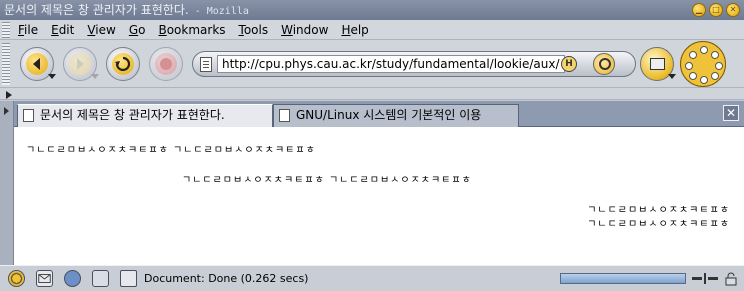 Image resolution: width=744 pixels, height=291 pixels. What do you see at coordinates (7, 183) in the screenshot?
I see `sidebar-collapsed` at bounding box center [7, 183].